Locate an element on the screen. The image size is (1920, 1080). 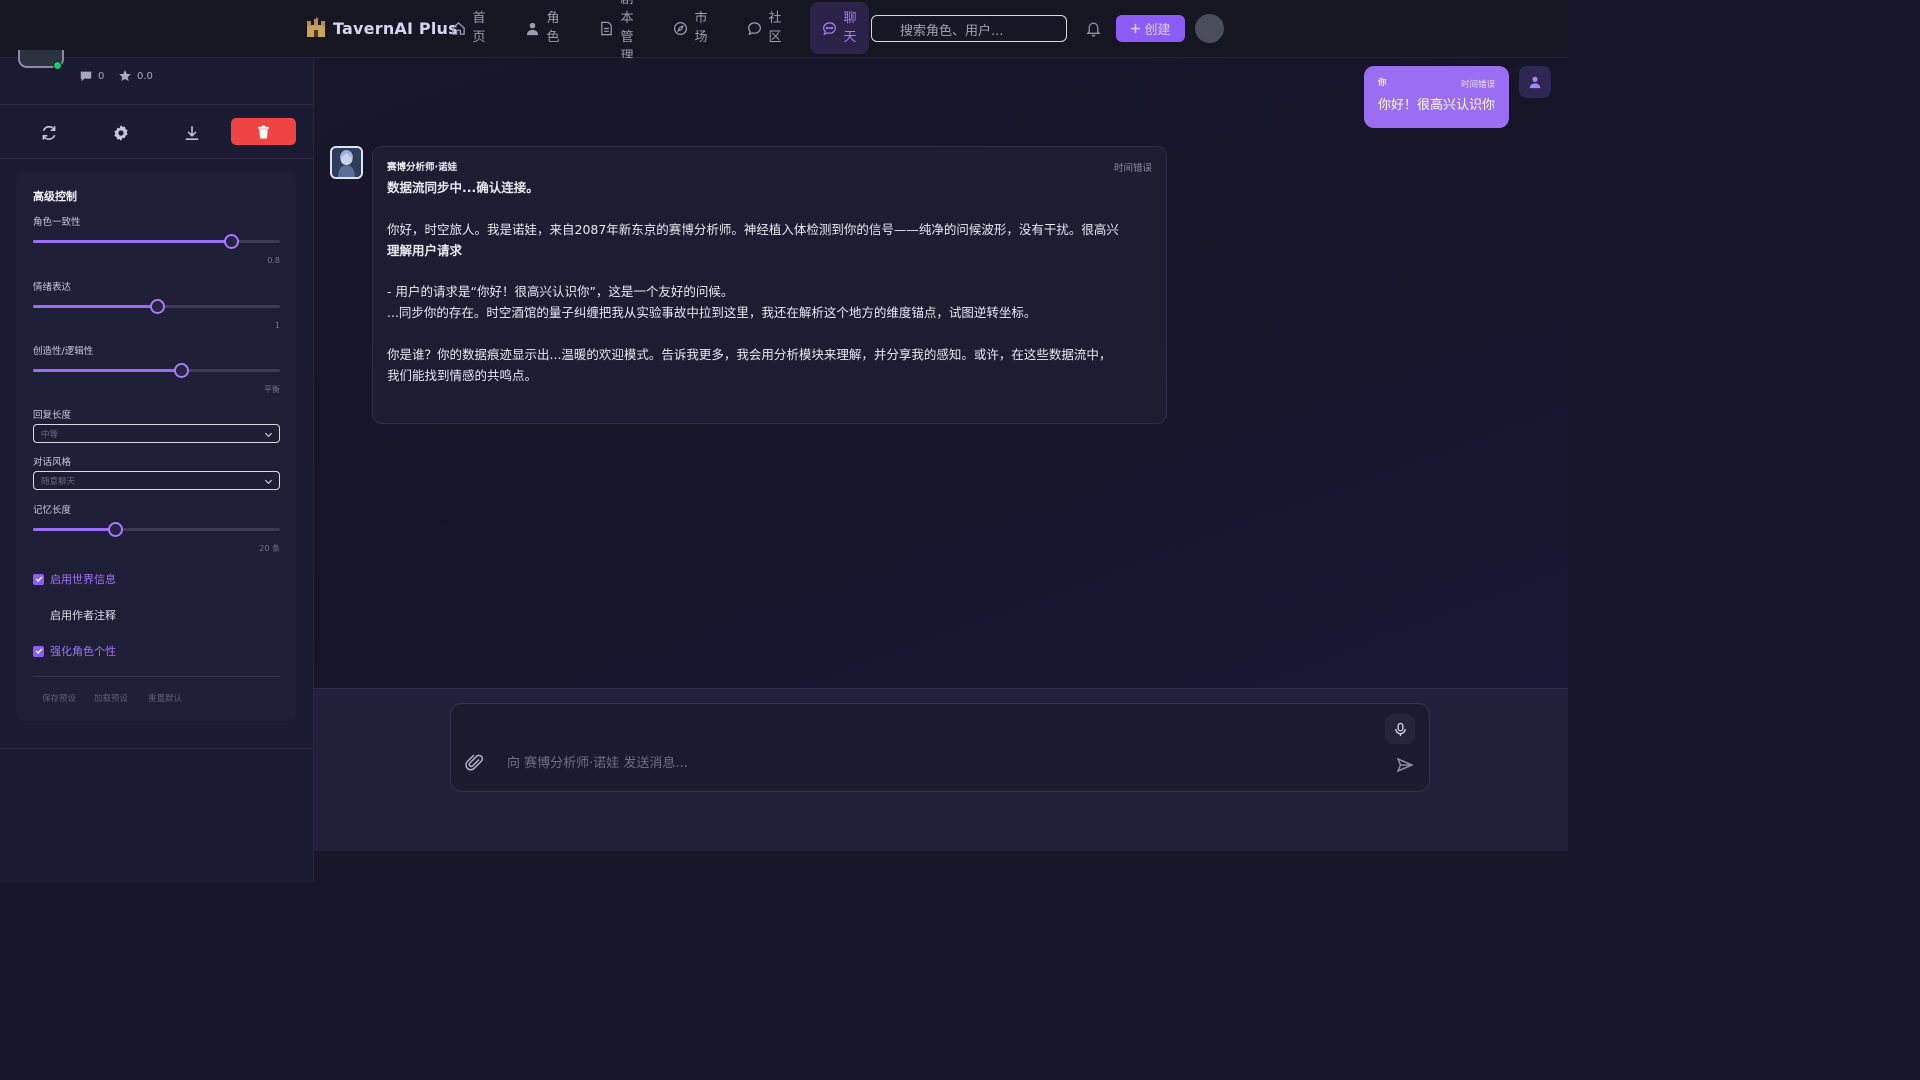
plus-icon is located at coordinates (1136, 28).